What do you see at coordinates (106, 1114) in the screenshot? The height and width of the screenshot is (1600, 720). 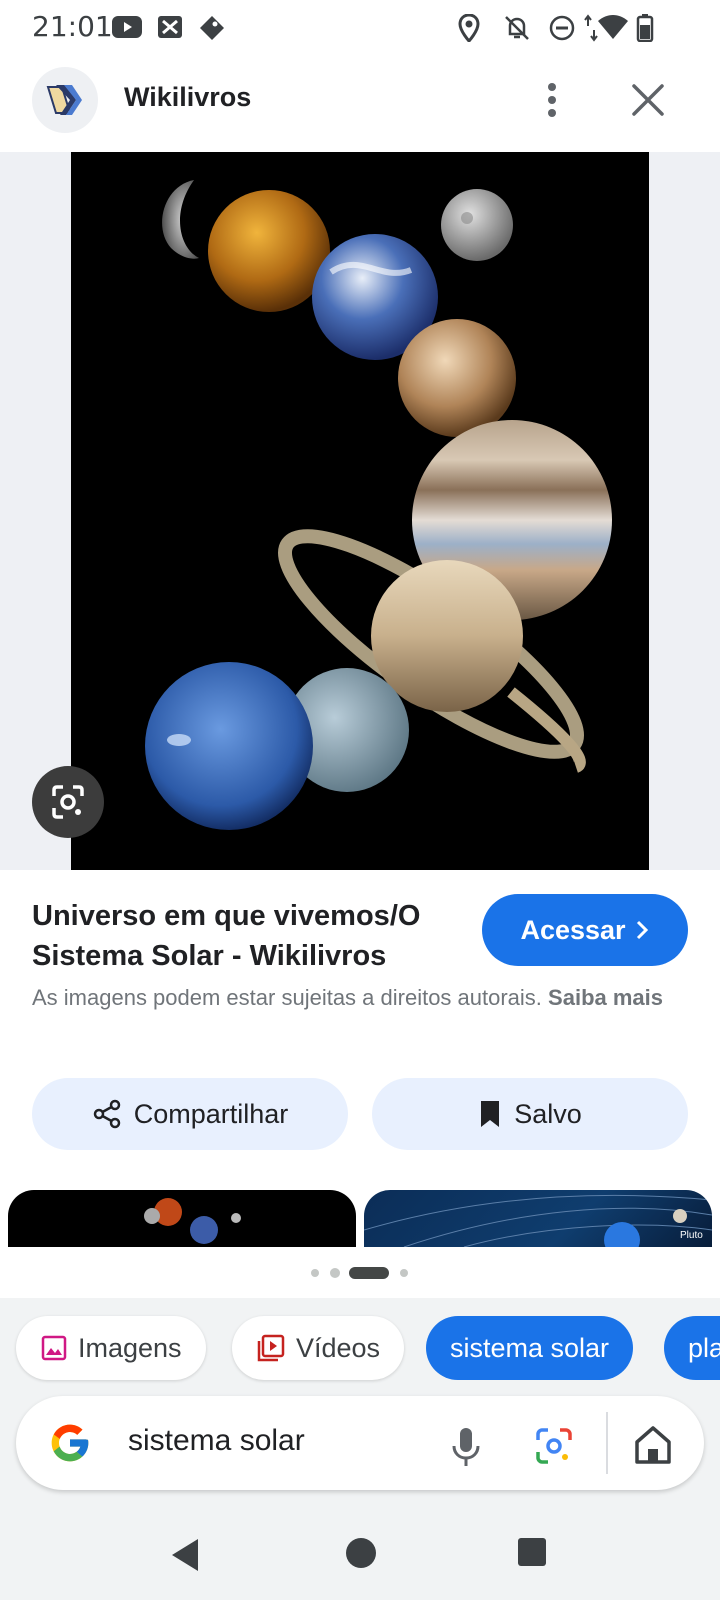 I see `share-icon` at bounding box center [106, 1114].